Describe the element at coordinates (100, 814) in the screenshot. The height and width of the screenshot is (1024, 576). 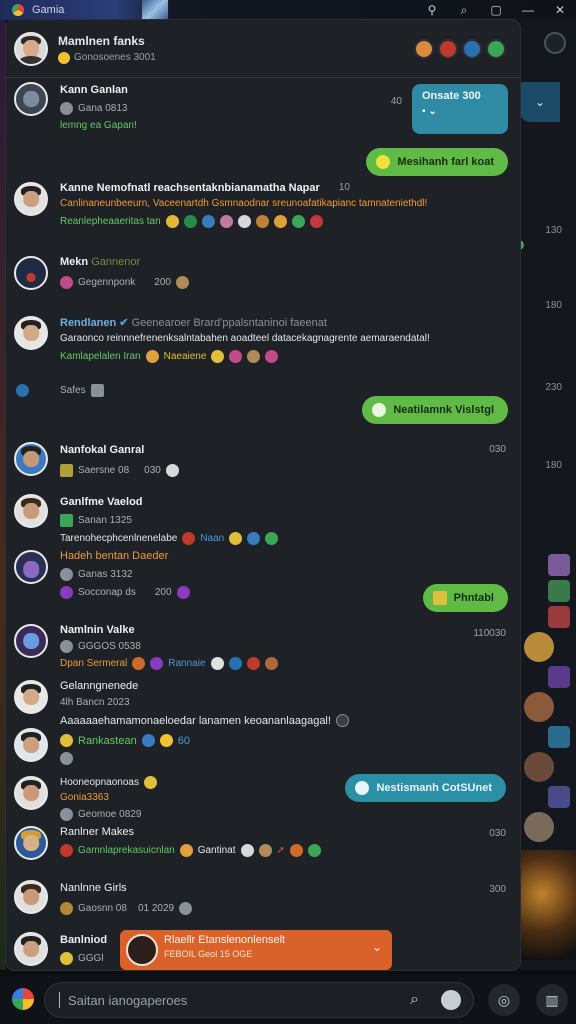
I see `message-meta: Geomoe 0829` at that location.